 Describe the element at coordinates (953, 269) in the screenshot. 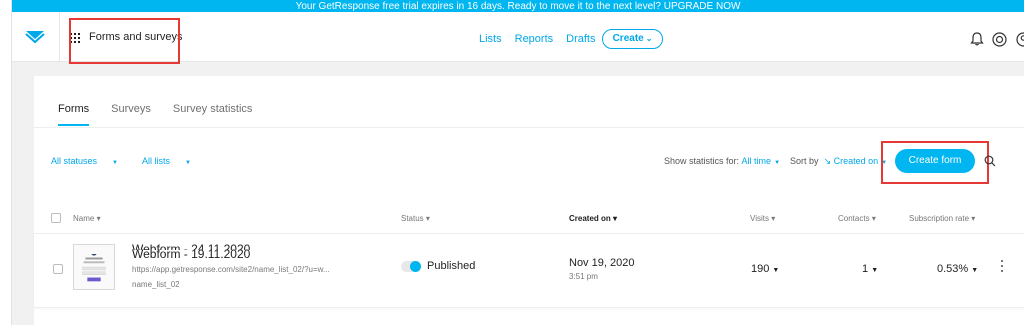

I see `rate-number: 0.53%` at that location.